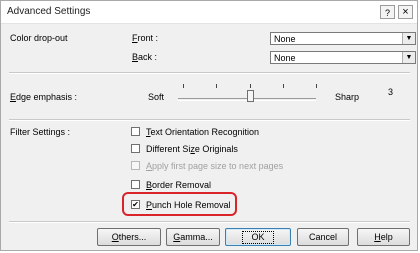  Describe the element at coordinates (209, 12) in the screenshot. I see `title-bar: Advanced Settings ? ×` at that location.